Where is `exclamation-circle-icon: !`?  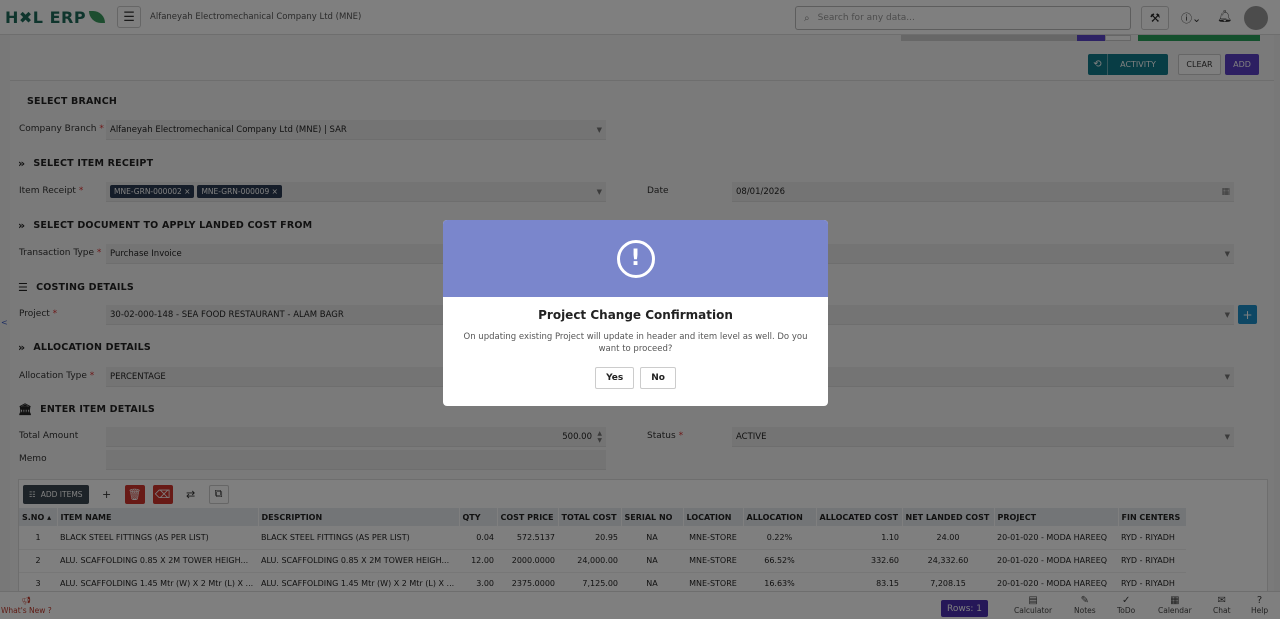
exclamation-circle-icon: ! is located at coordinates (635, 258).